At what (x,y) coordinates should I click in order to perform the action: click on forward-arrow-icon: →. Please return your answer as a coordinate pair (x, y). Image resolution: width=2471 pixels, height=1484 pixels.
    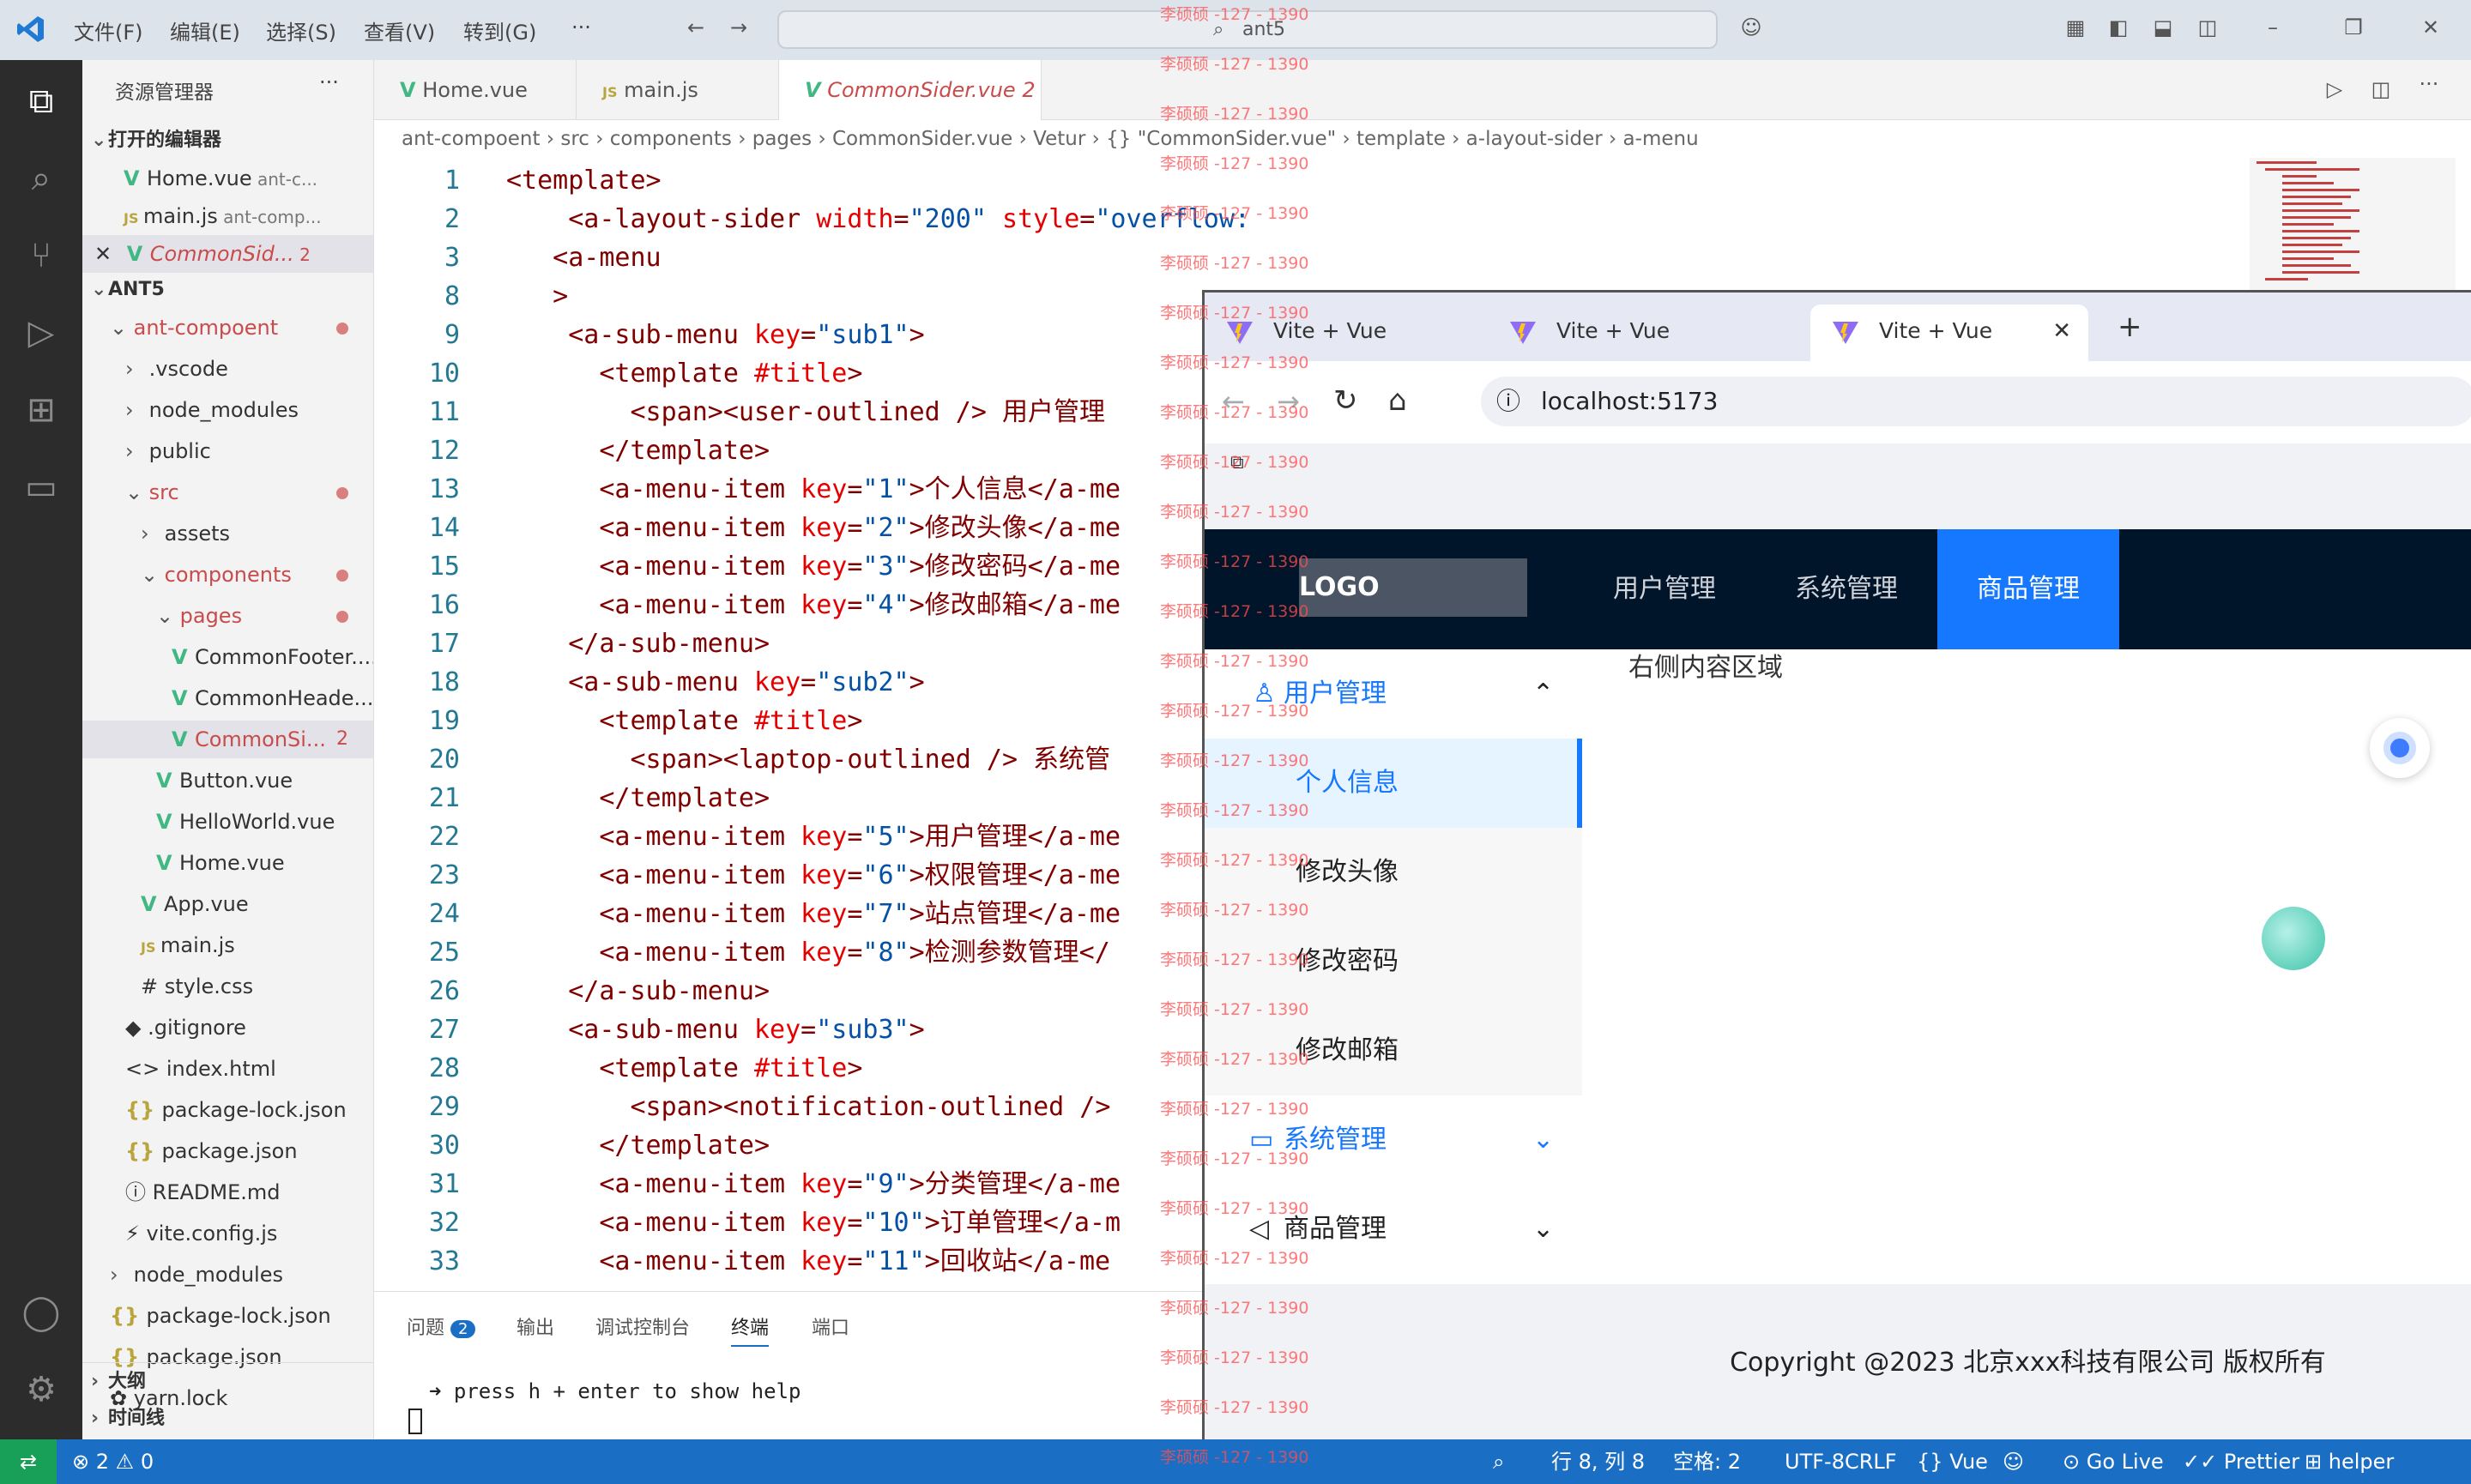
    Looking at the image, I should click on (739, 28).